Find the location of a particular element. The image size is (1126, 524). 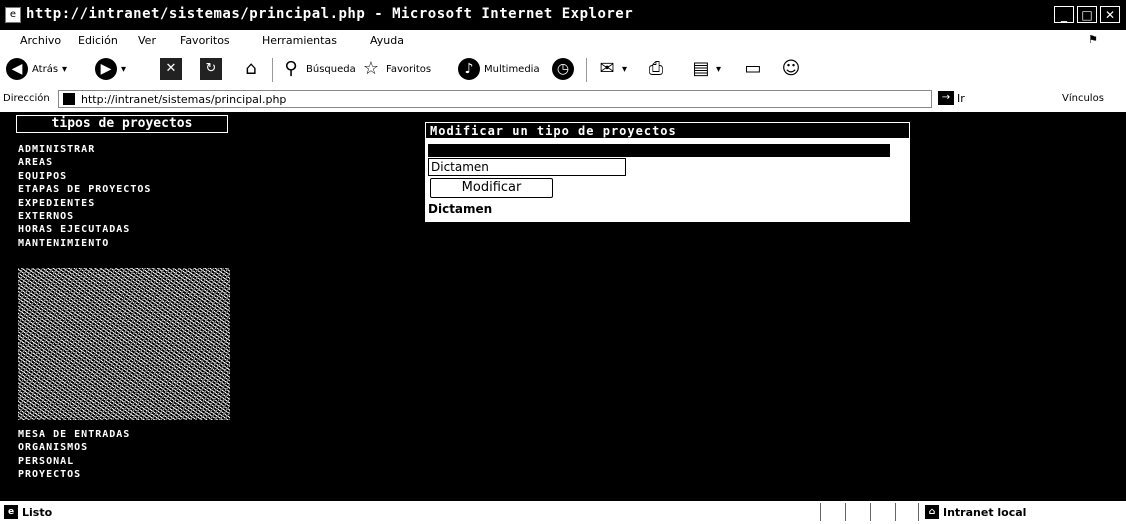

favorites-label: Favoritos is located at coordinates (409, 69).